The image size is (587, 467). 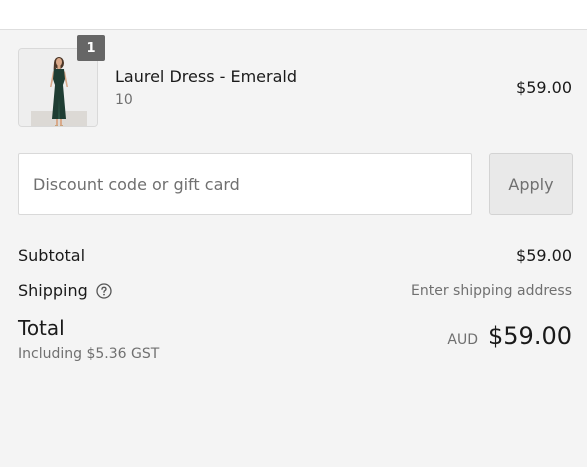 What do you see at coordinates (53, 290) in the screenshot?
I see `shipping-label: Shipping` at bounding box center [53, 290].